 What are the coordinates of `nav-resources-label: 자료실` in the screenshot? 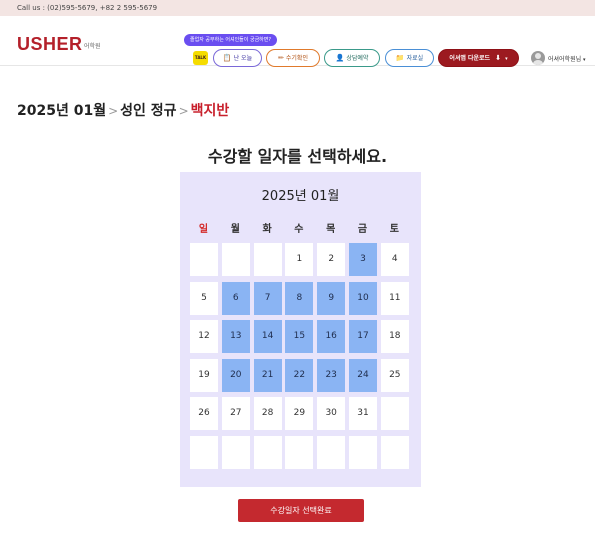 It's located at (415, 58).